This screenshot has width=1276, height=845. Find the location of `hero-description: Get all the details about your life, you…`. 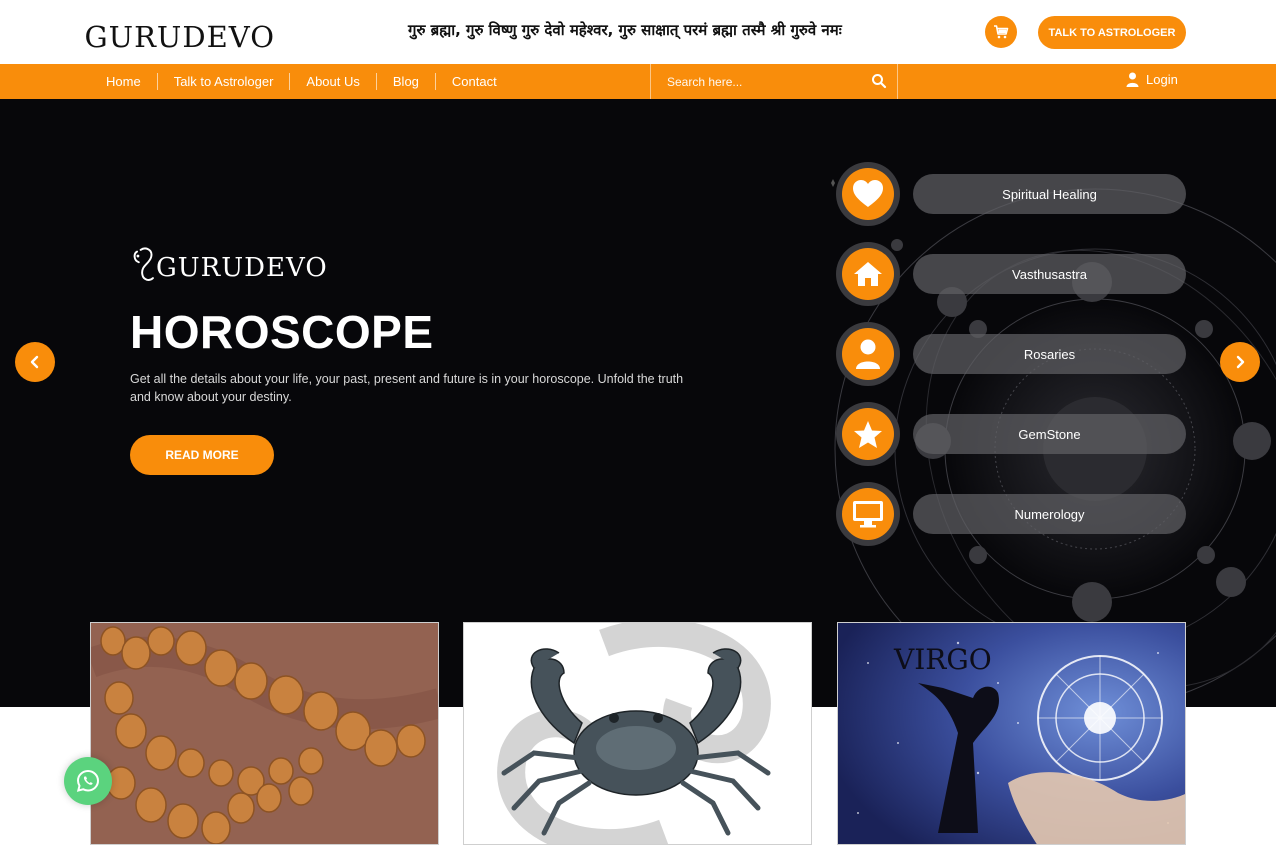

hero-description: Get all the details about your life, you… is located at coordinates (407, 388).